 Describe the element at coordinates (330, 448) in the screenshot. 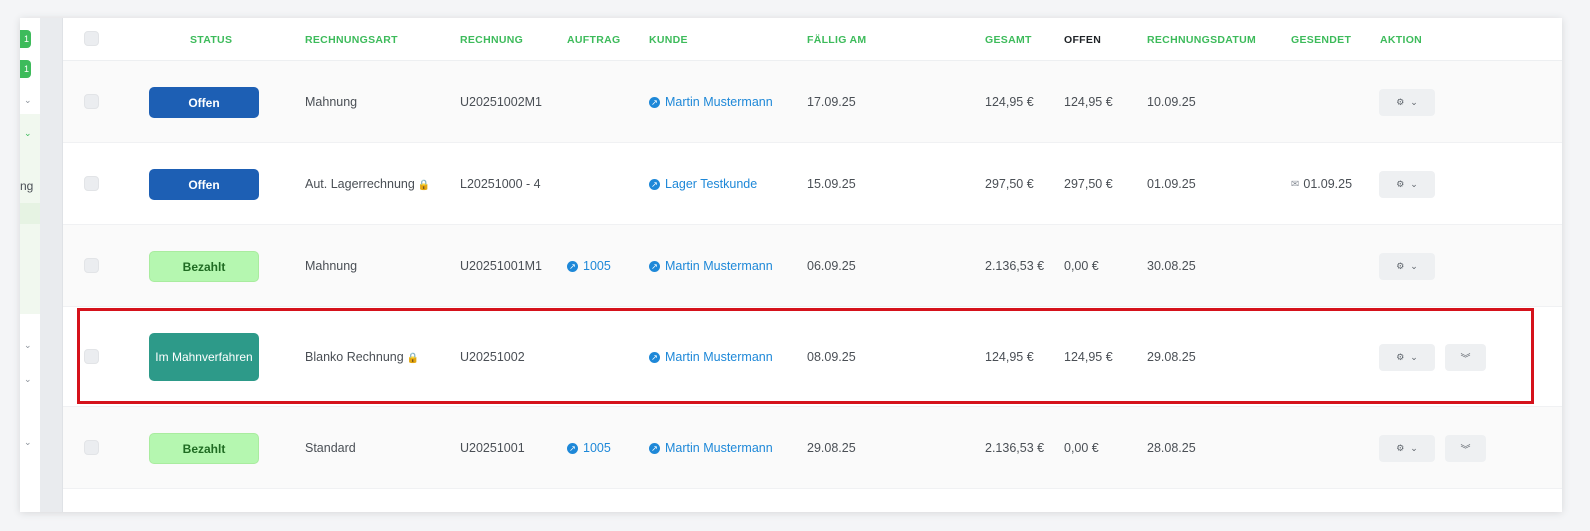

I see `invoice-type: Standard` at that location.